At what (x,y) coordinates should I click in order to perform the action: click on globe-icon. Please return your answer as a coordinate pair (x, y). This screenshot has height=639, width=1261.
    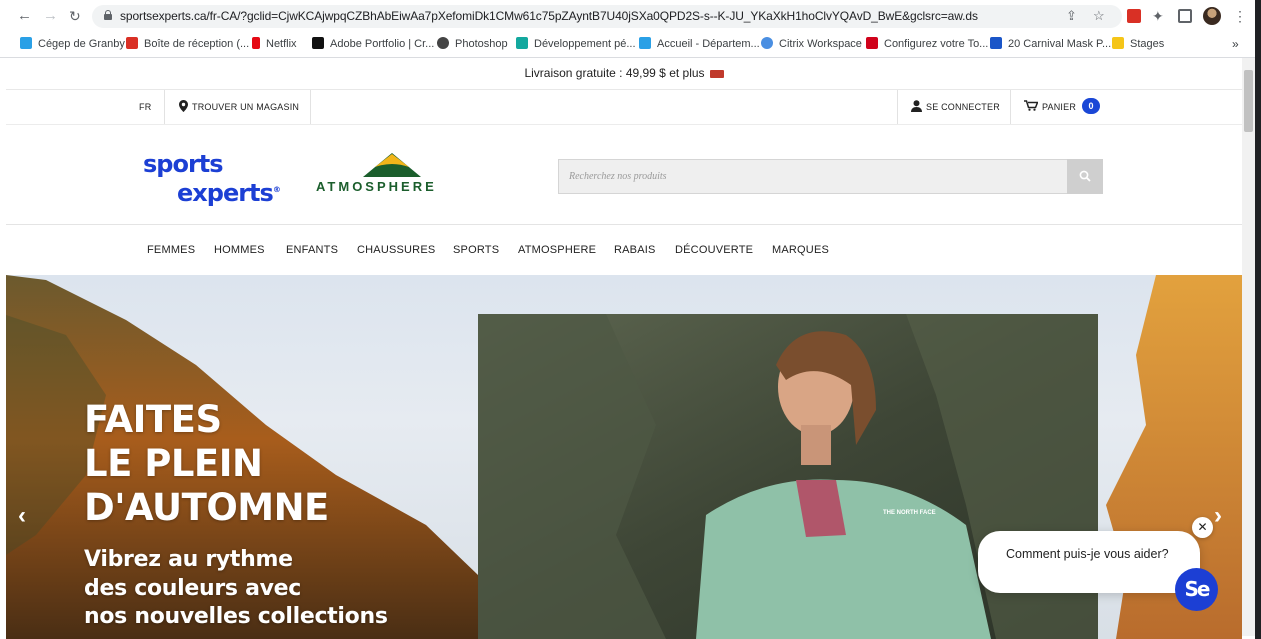
    Looking at the image, I should click on (443, 43).